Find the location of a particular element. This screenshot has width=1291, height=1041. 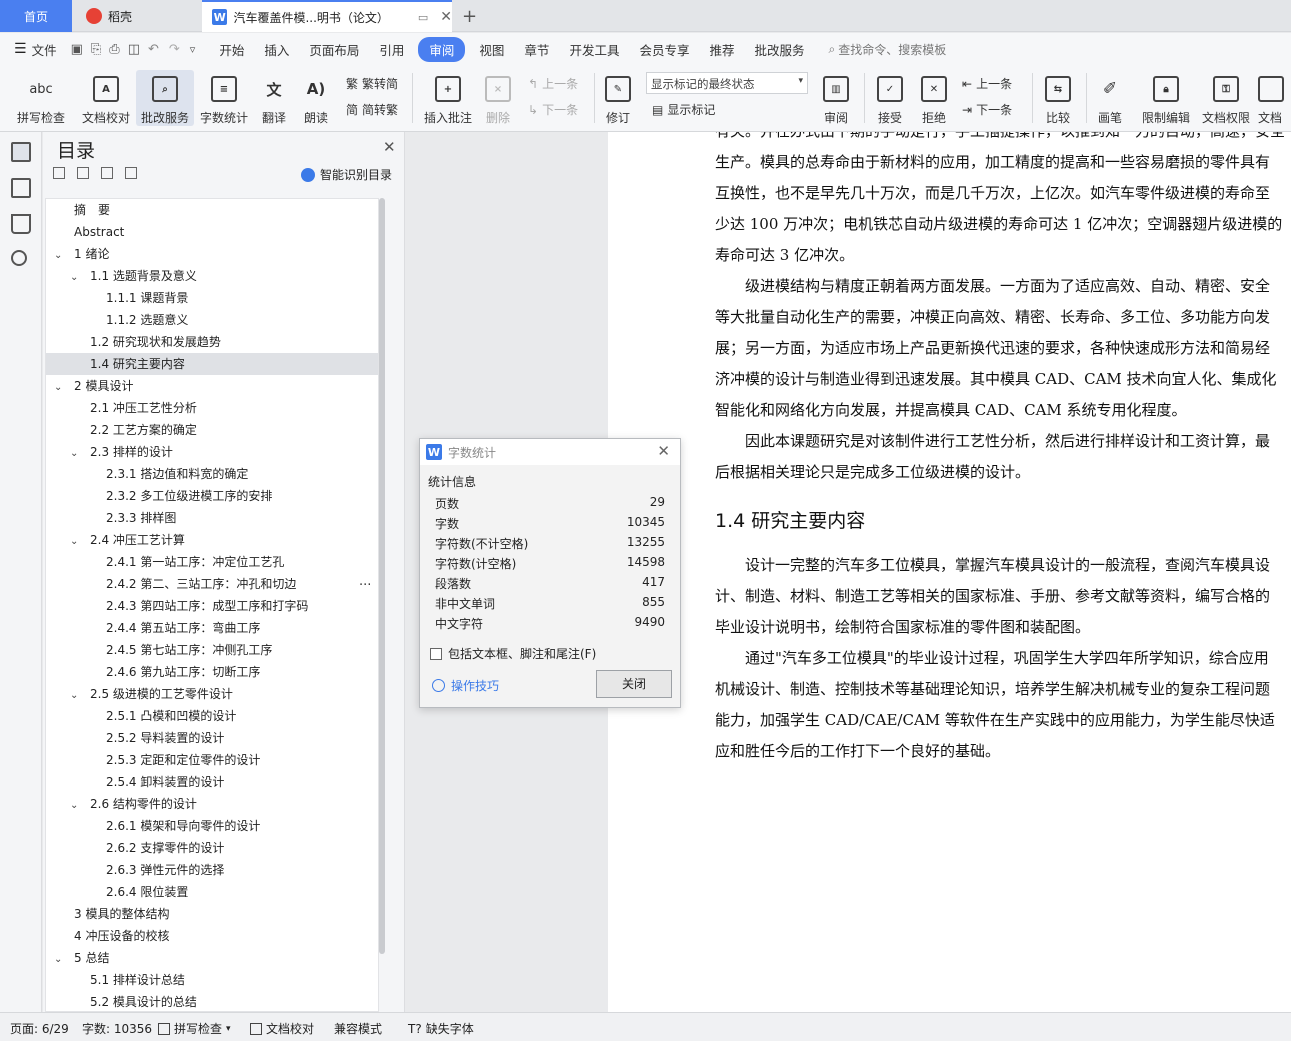

insert-comment-button: + 插入批注 is located at coordinates (448, 98).